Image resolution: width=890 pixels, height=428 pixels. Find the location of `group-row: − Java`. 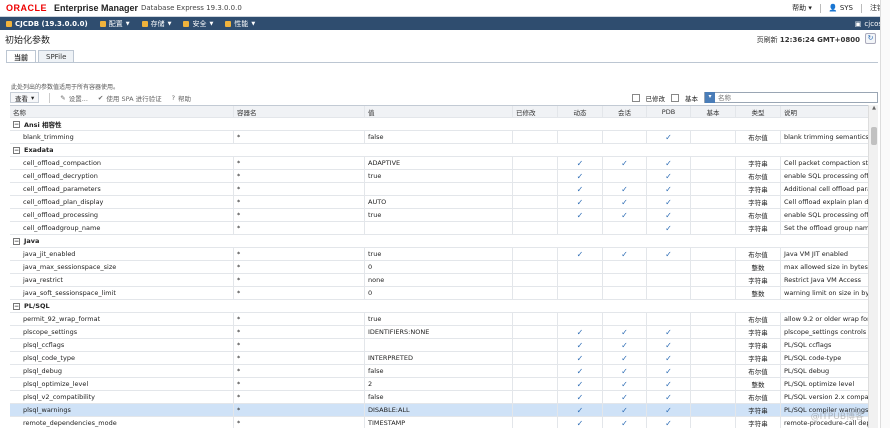

group-row: − Java is located at coordinates (439, 241).